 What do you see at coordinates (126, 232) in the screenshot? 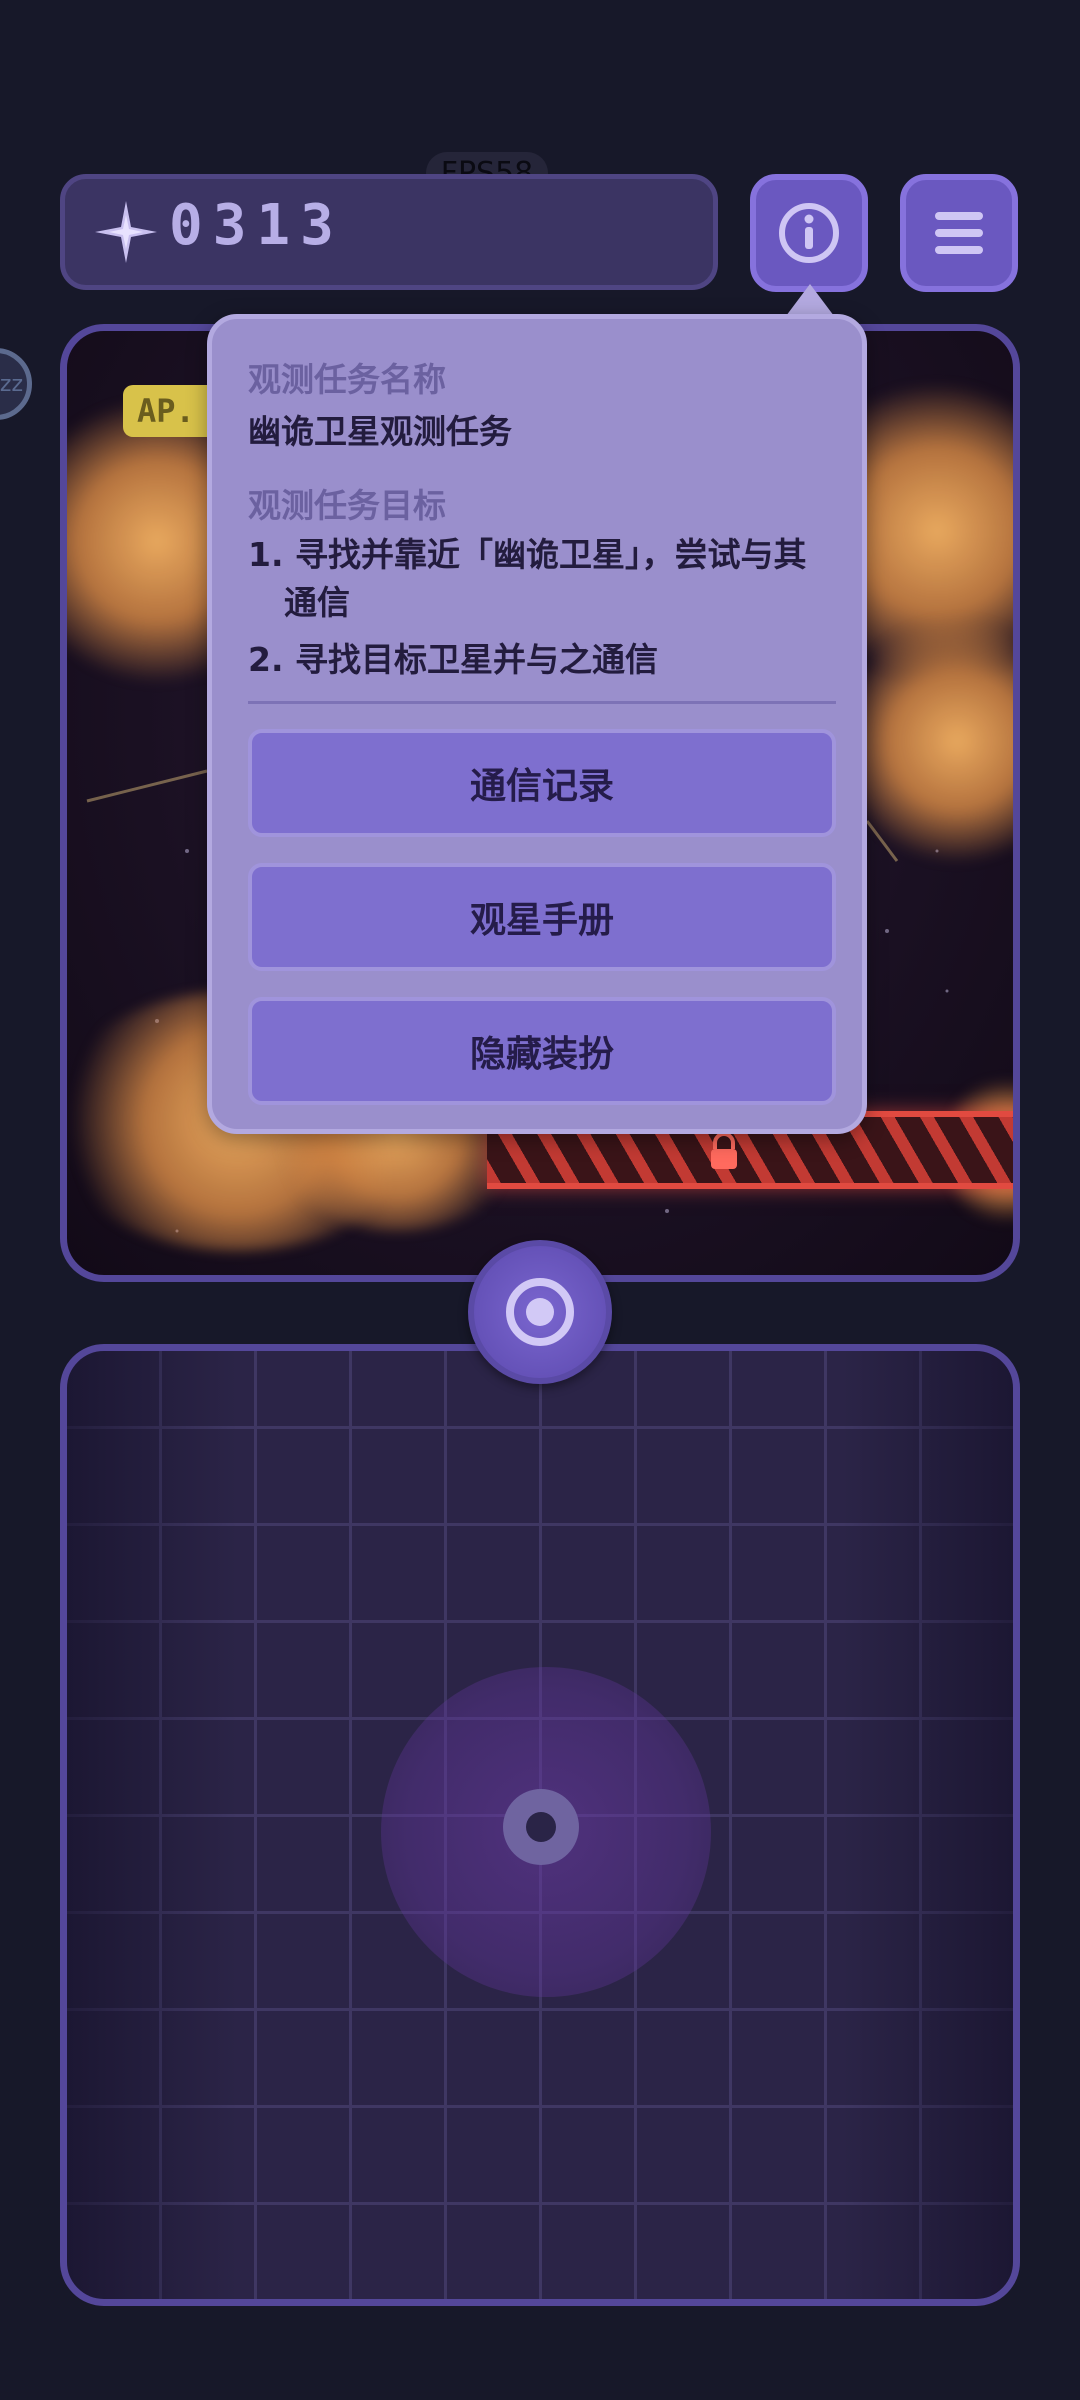
I see `compass-star-icon` at bounding box center [126, 232].